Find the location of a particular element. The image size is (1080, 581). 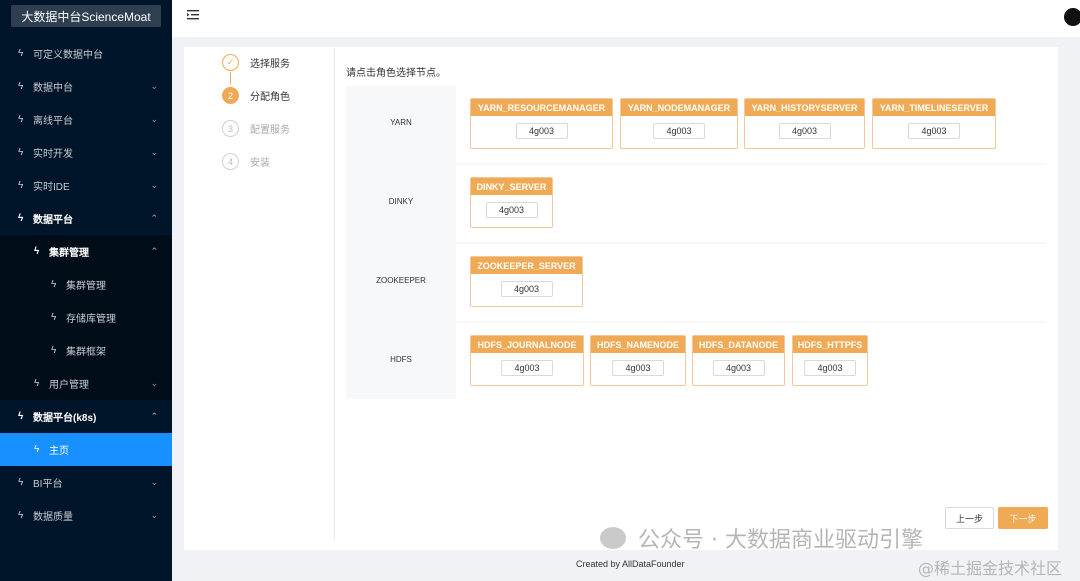

role-name: HDFS_DATANODE is located at coordinates (738, 344).